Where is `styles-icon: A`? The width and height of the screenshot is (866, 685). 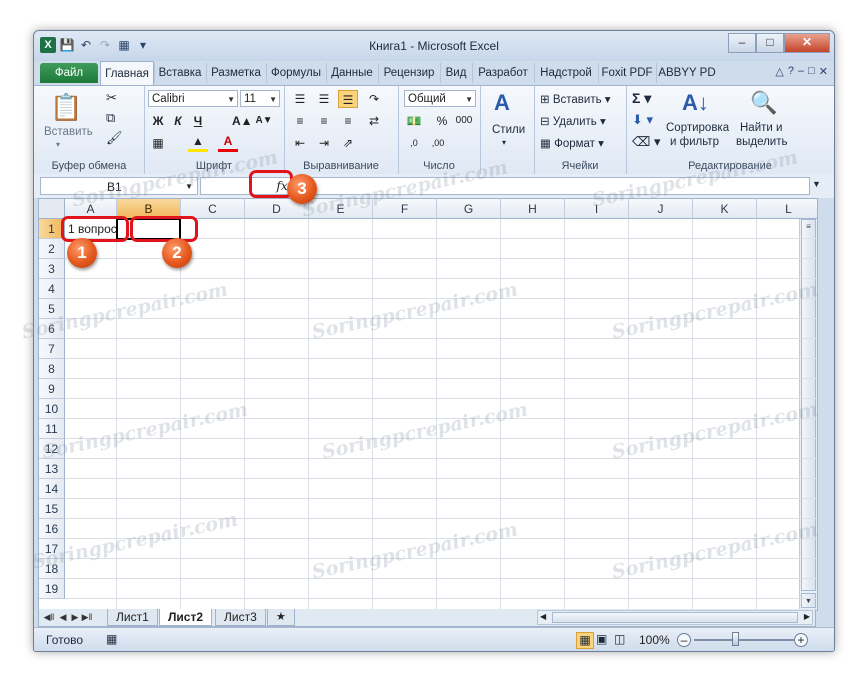
styles-icon: A is located at coordinates (502, 103).